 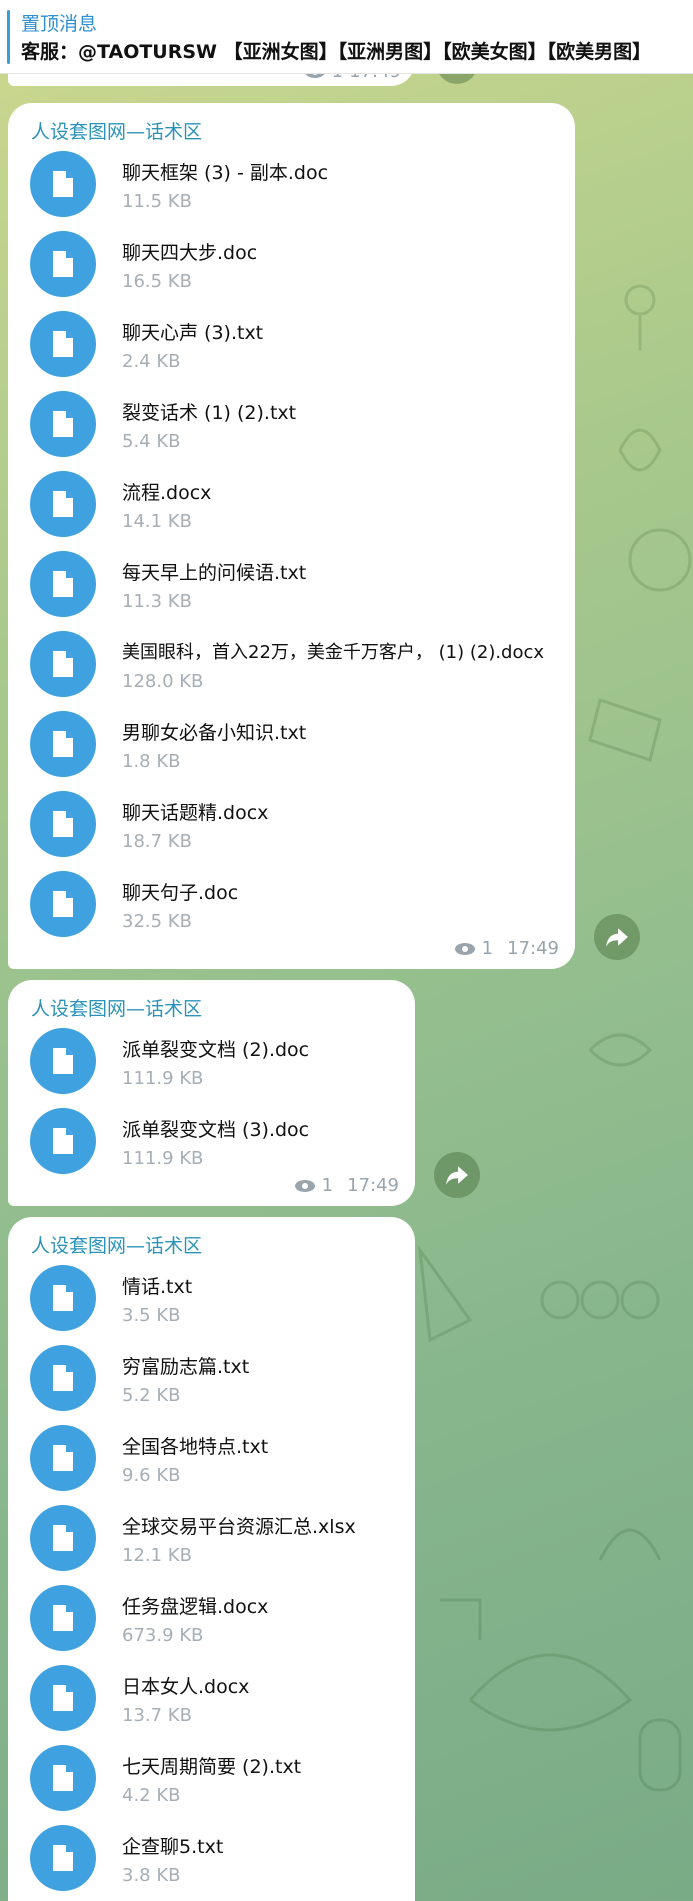 I want to click on file-size: 14.1 KB, so click(x=157, y=521).